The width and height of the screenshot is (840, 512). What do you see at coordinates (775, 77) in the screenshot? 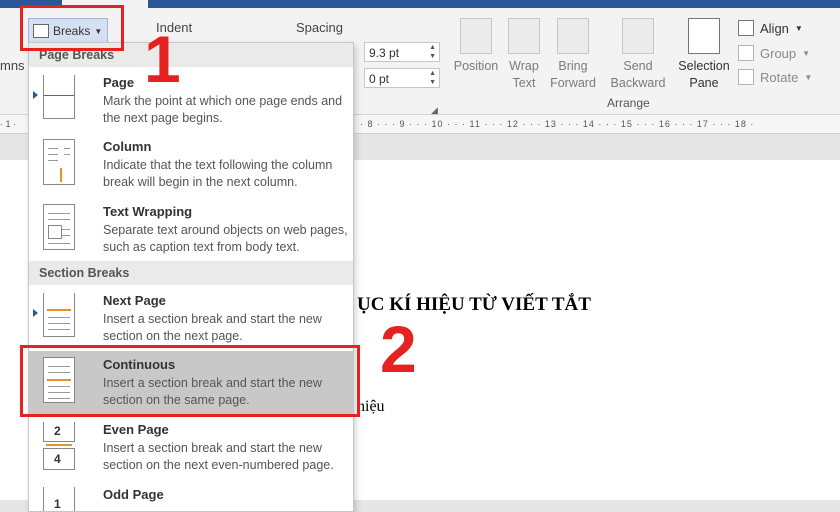
I see `rotate-button: Rotate ▼` at bounding box center [775, 77].